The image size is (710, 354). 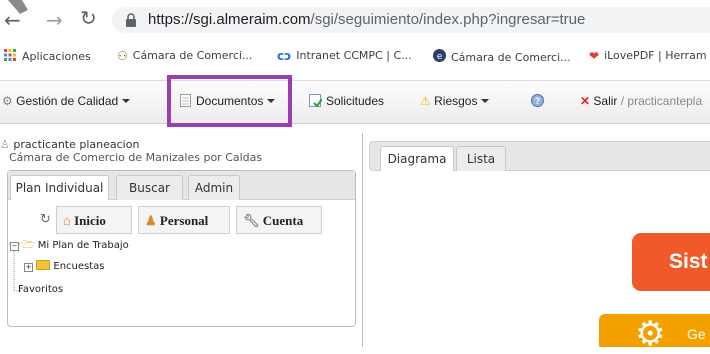 I want to click on warning-icon: ⚠, so click(x=425, y=101).